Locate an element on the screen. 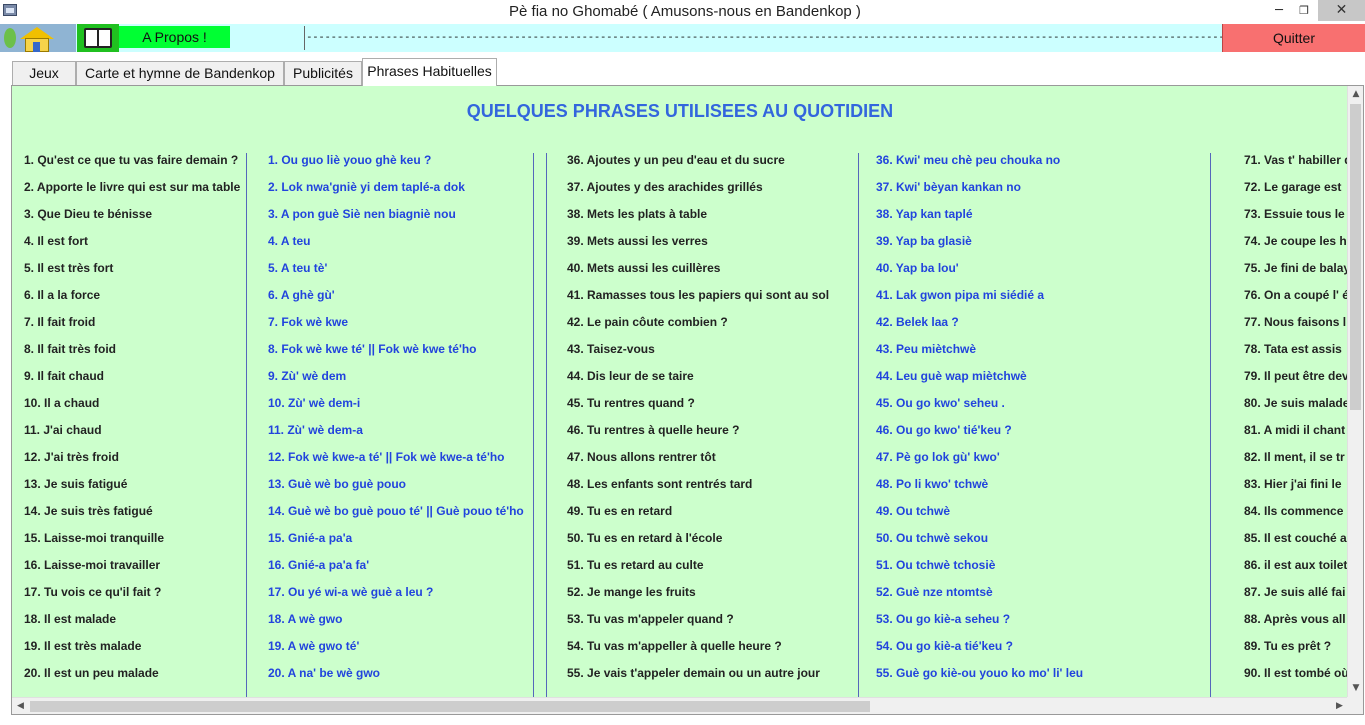 The height and width of the screenshot is (725, 1365). phrase-item: 36. Kwi' meu chè peu chouka no is located at coordinates (968, 160).